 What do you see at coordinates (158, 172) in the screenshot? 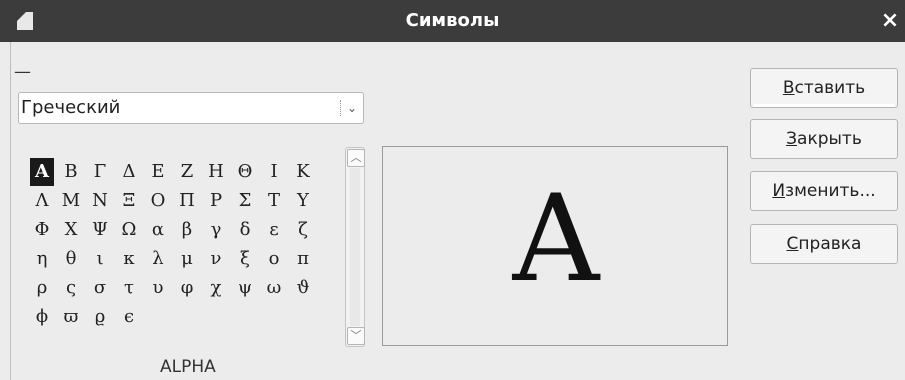
I see `symbol-cell: Ε` at bounding box center [158, 172].